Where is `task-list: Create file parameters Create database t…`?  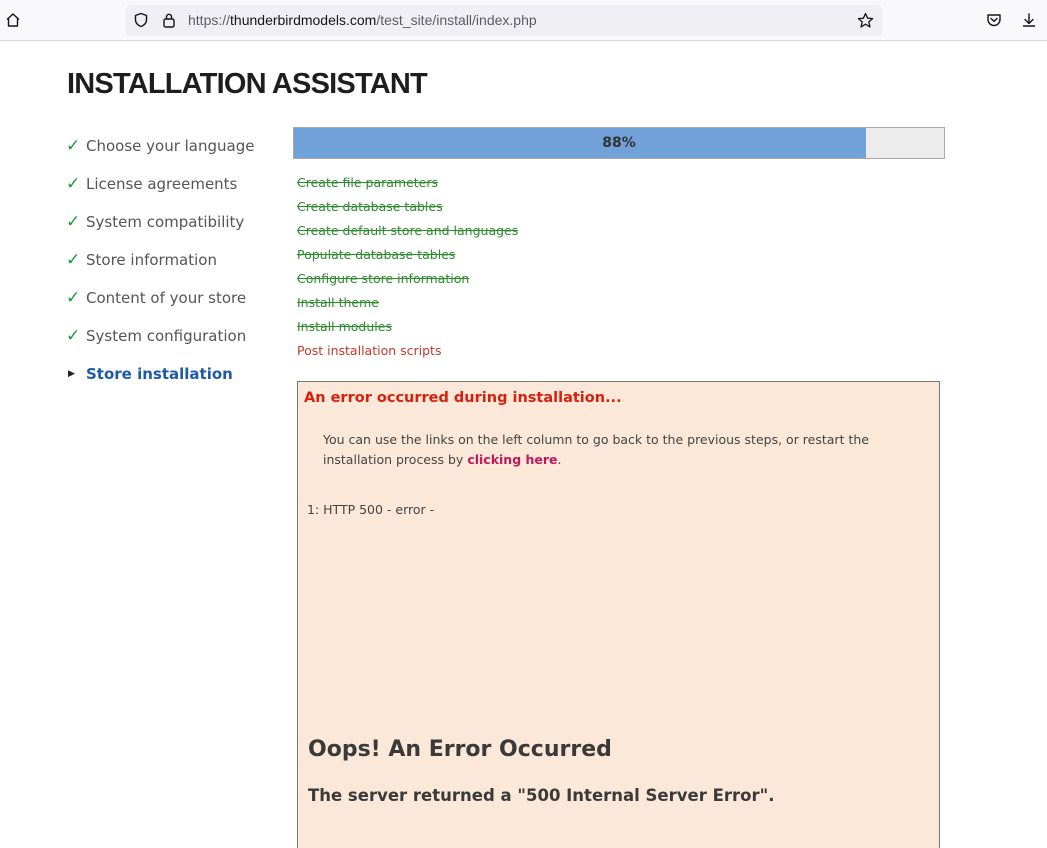 task-list: Create file parameters Create database t… is located at coordinates (407, 266).